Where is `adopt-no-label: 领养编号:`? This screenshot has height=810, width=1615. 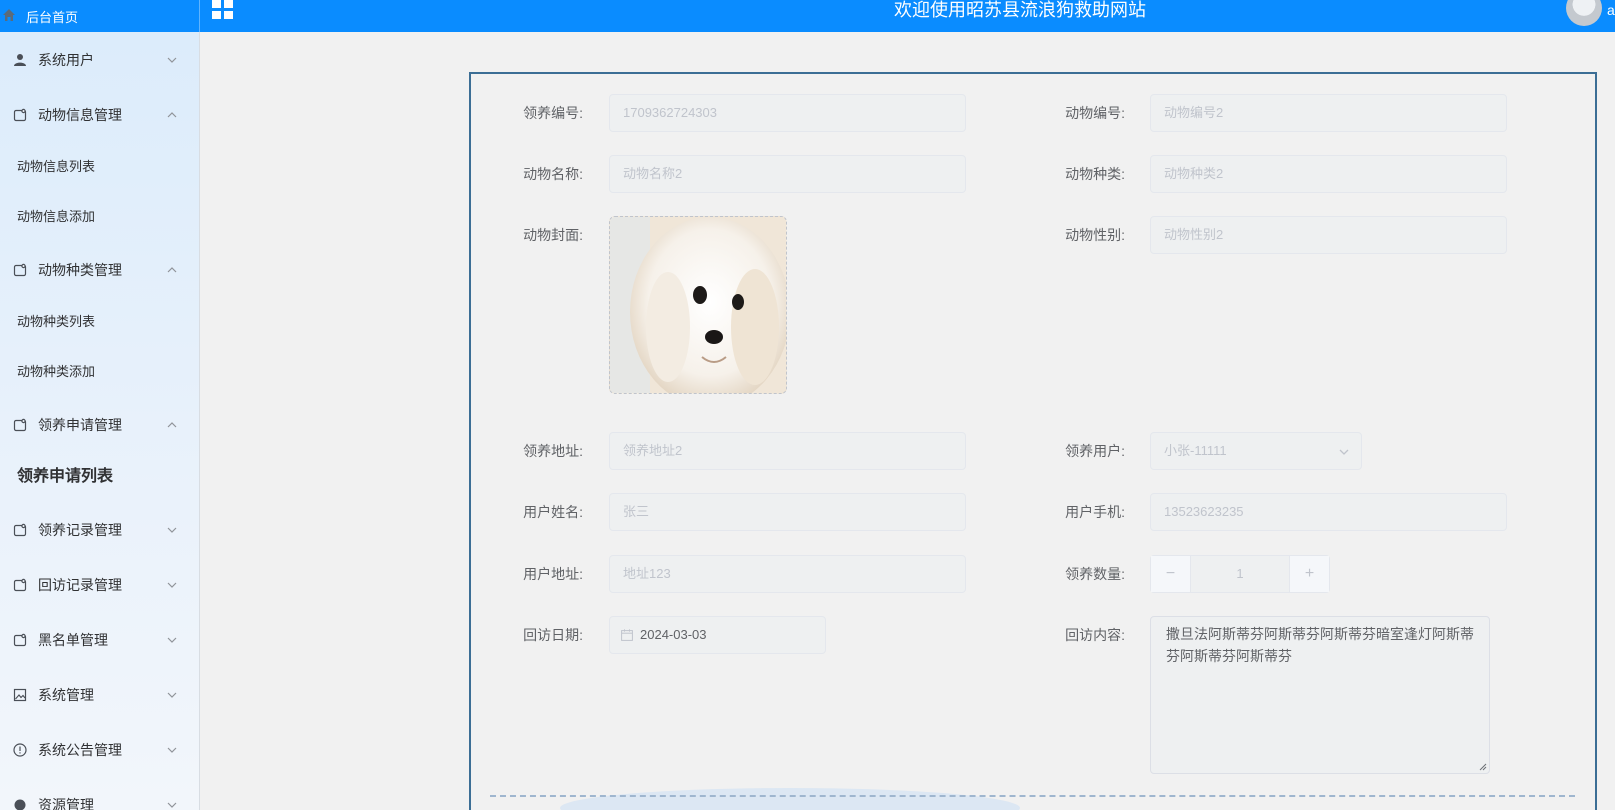
adopt-no-label: 领养编号: is located at coordinates (553, 113).